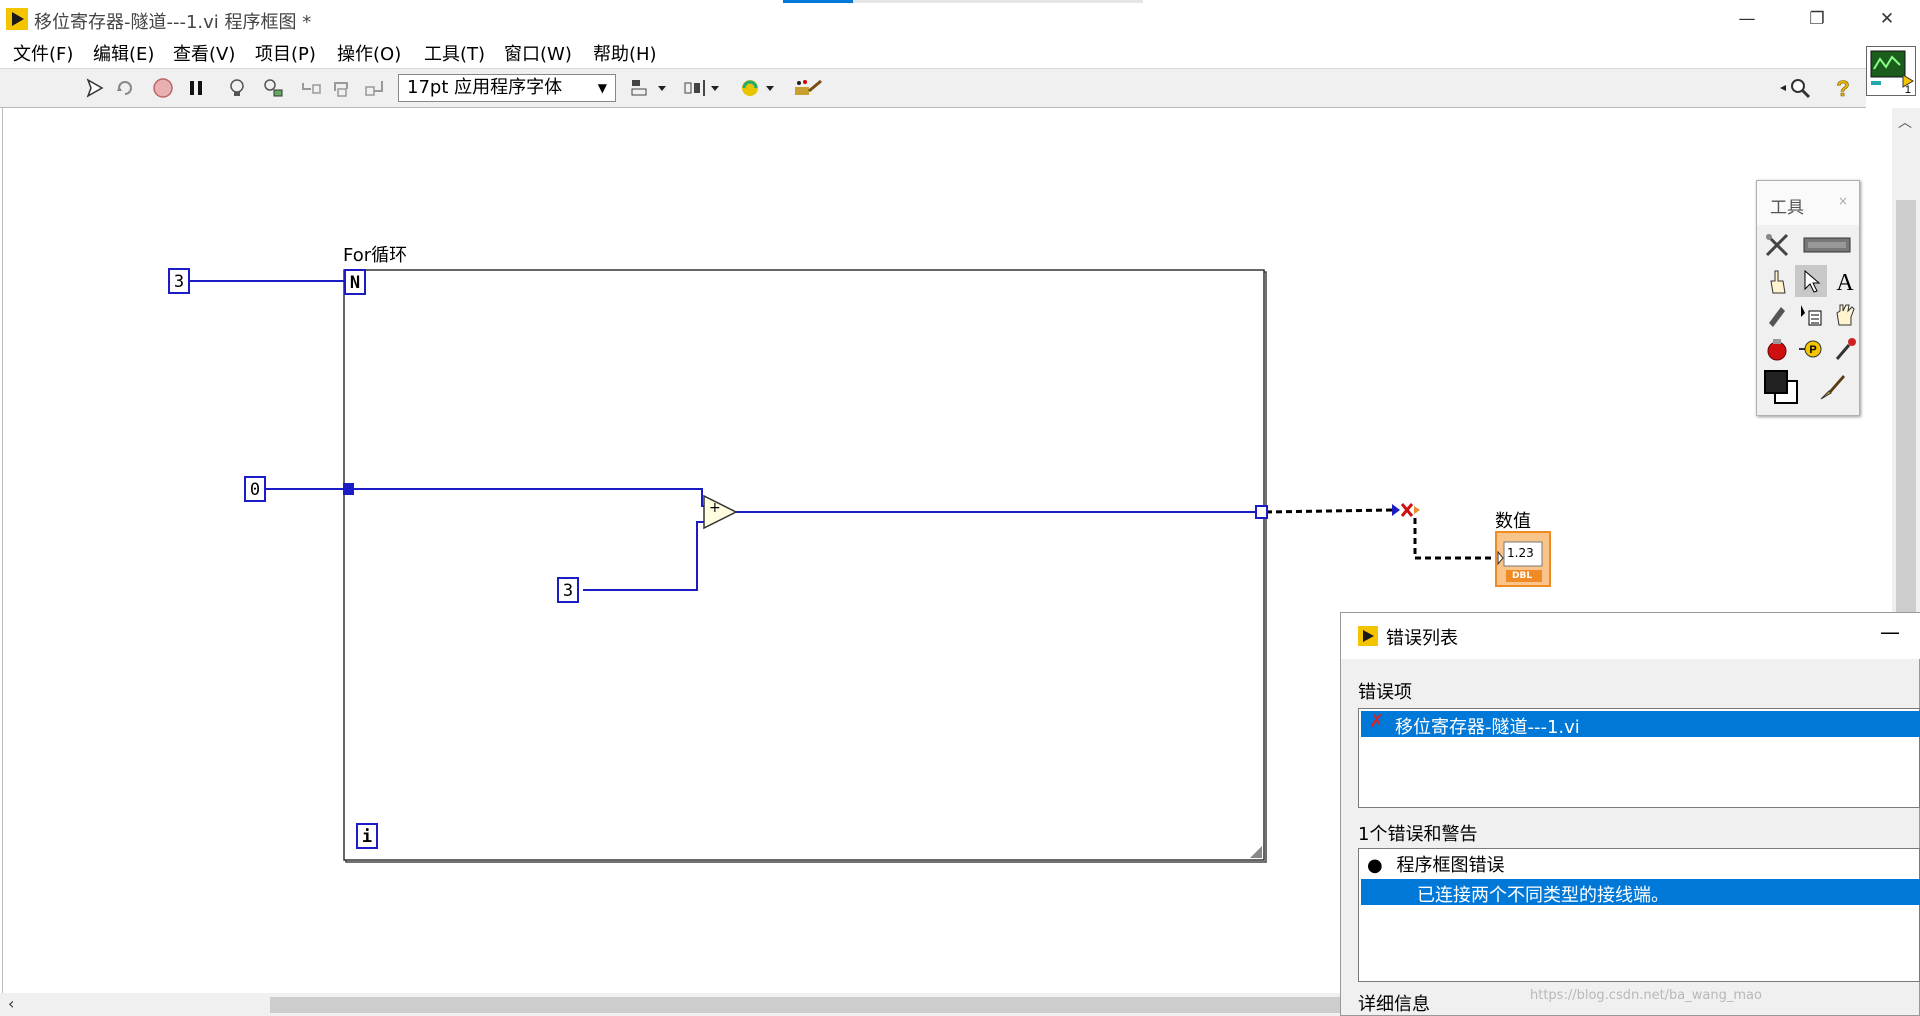 This screenshot has height=1016, width=1920. I want to click on wire-arrow-icon, so click(1396, 510).